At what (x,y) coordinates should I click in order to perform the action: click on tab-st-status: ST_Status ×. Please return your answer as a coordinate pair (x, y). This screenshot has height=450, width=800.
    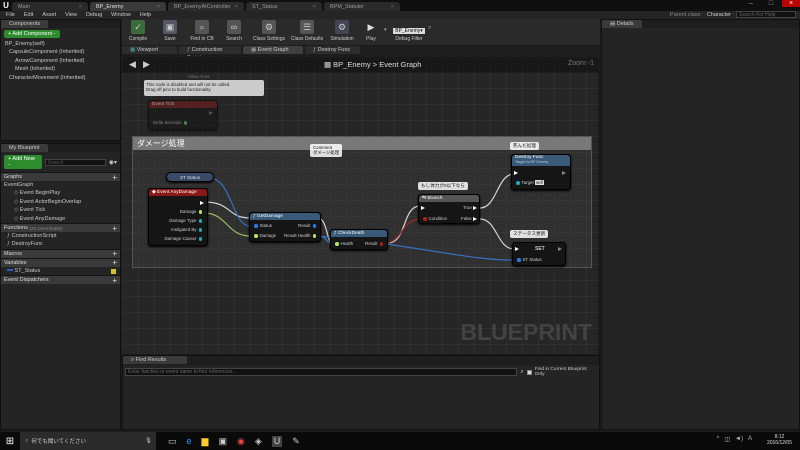
    Looking at the image, I should click on (284, 6).